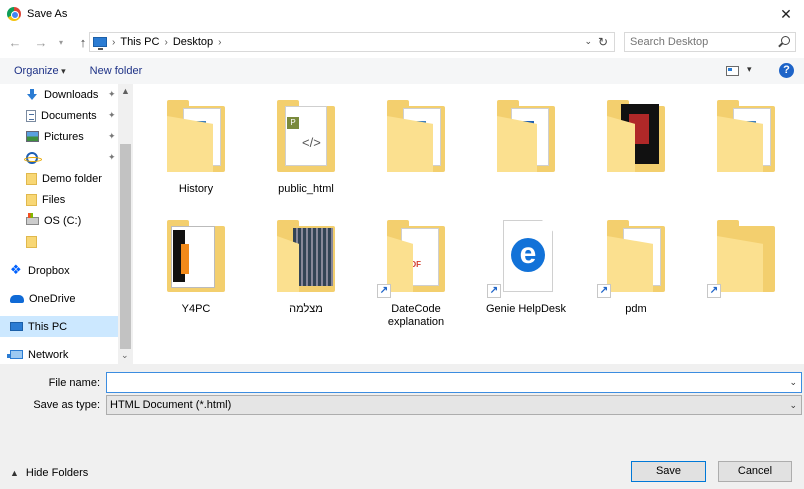  Describe the element at coordinates (125, 91) in the screenshot. I see `scroll-up-icon: ▲` at that location.